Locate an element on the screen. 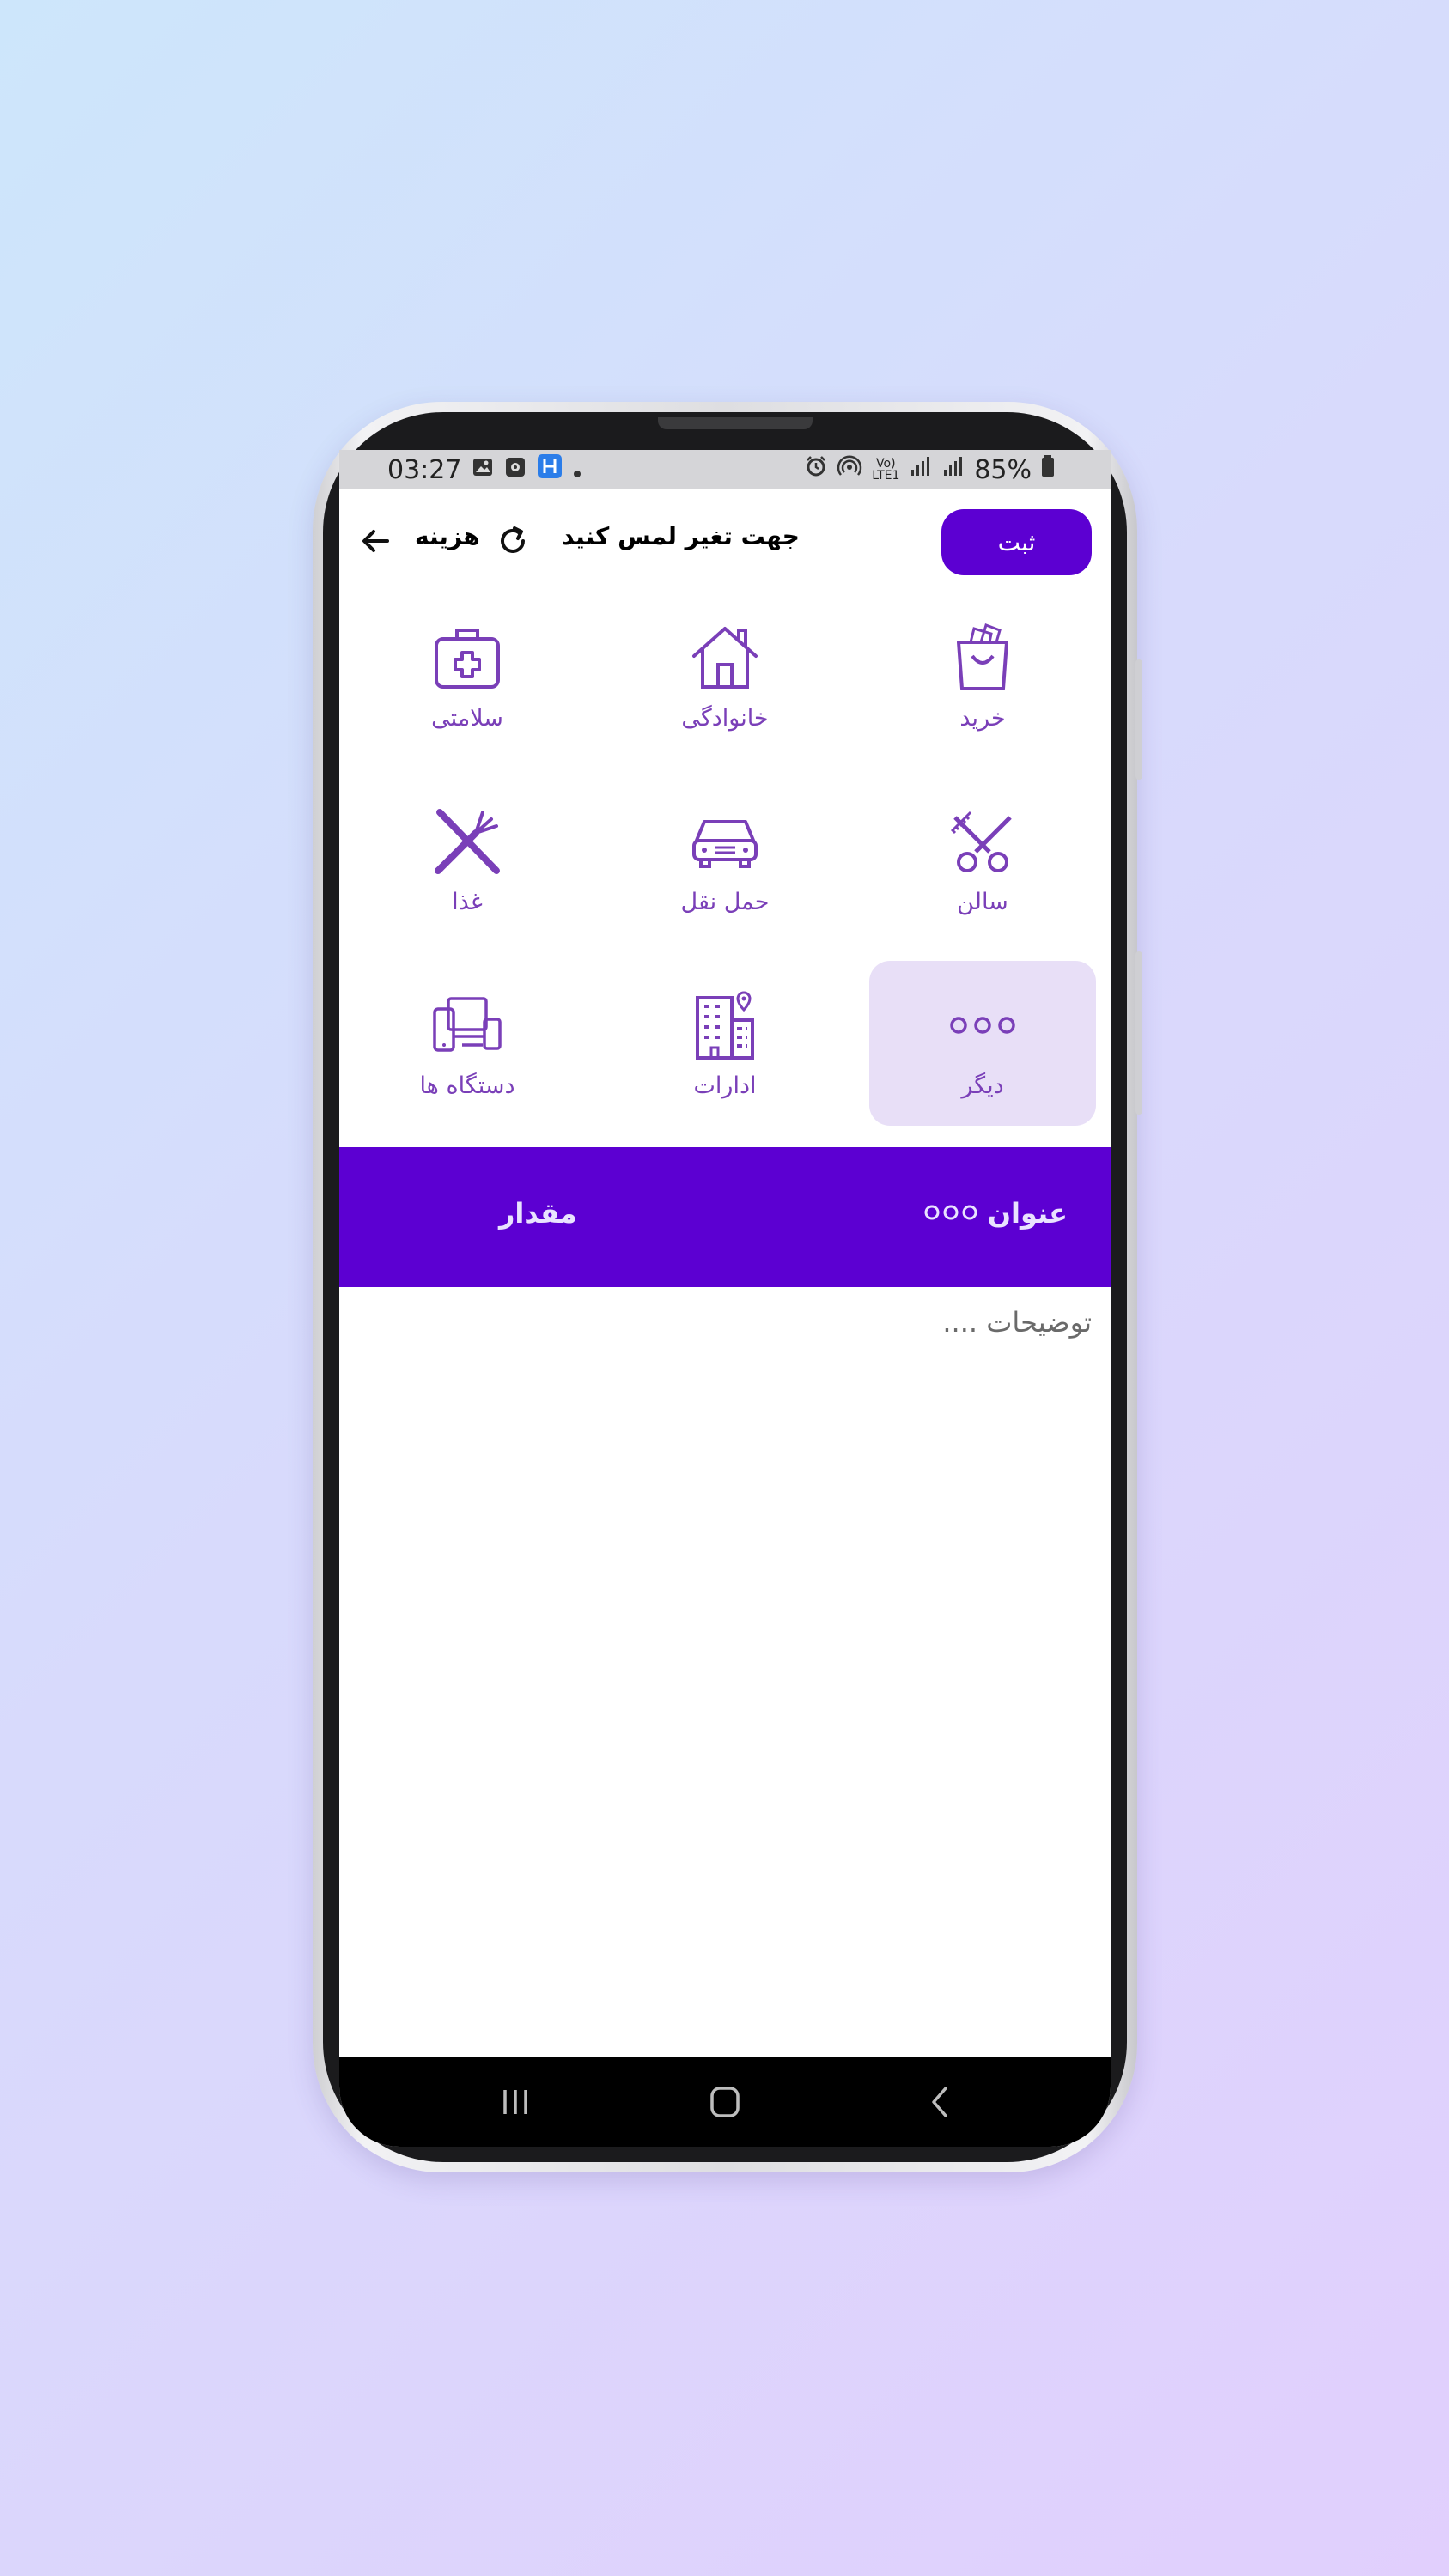 The width and height of the screenshot is (1449, 2576). description-input is located at coordinates (739, 1649).